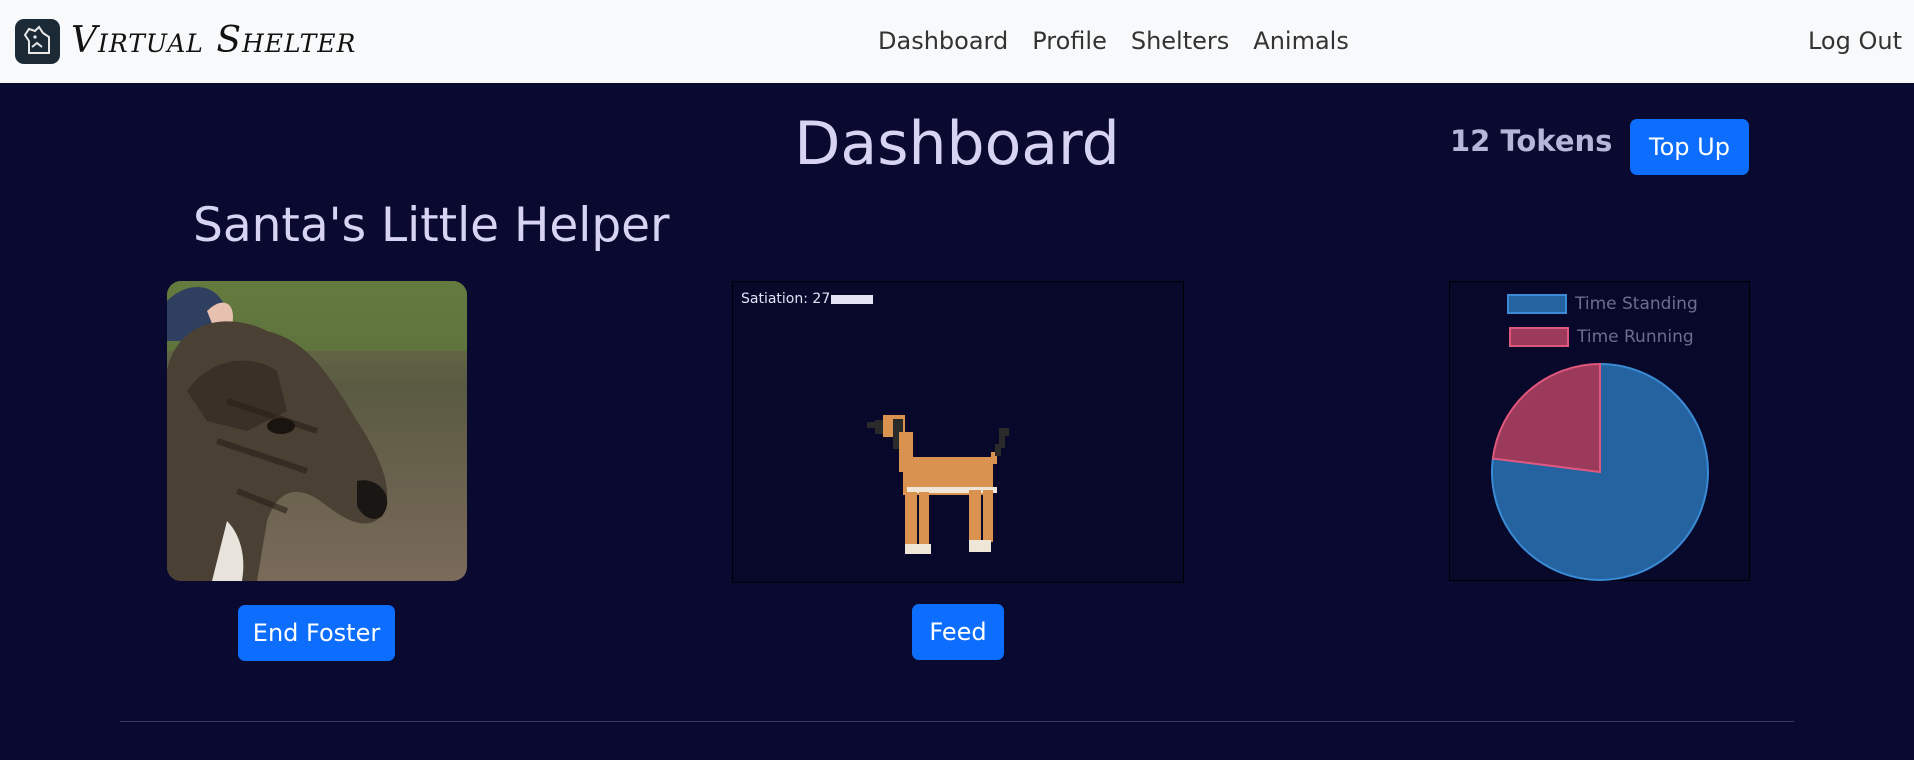  I want to click on activity-pie-chart: Time Standing Time Running, so click(1599, 431).